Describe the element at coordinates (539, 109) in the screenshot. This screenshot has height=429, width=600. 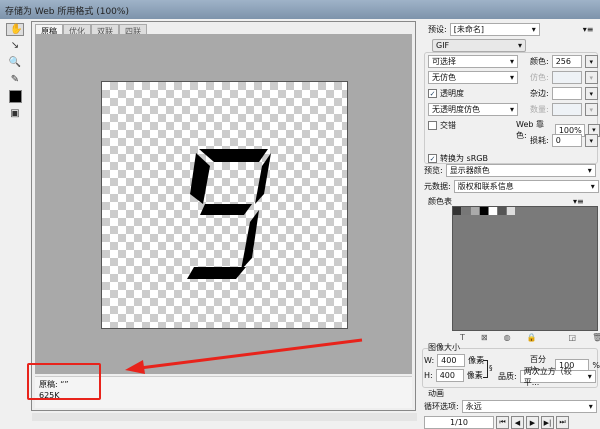
I see `amount-label: 数量:` at that location.